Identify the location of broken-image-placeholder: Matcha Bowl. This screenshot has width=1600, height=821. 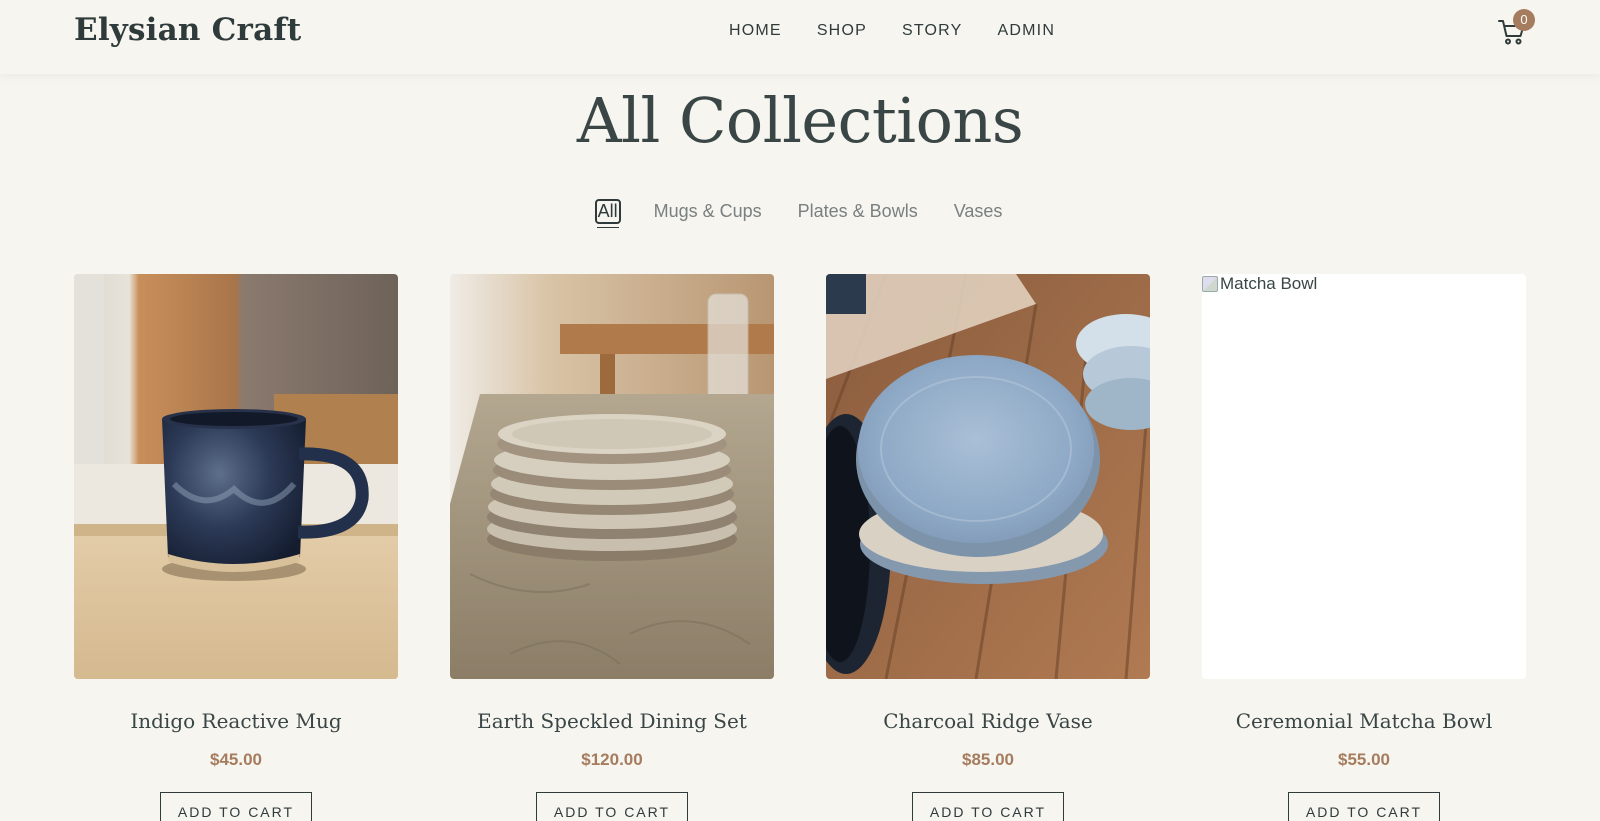
(1259, 284).